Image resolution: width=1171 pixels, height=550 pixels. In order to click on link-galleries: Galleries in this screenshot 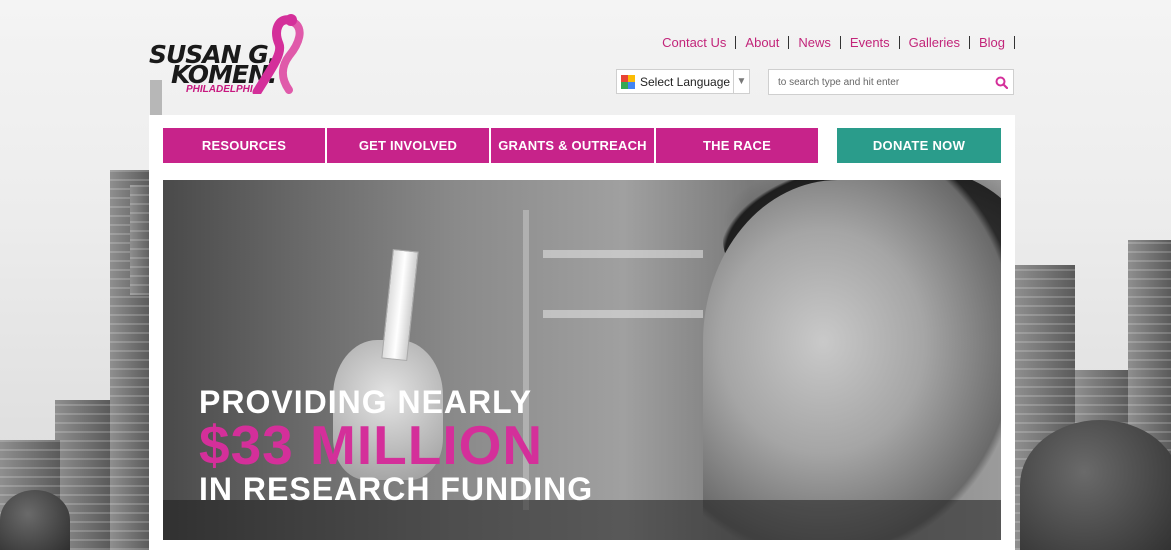, I will do `click(935, 42)`.